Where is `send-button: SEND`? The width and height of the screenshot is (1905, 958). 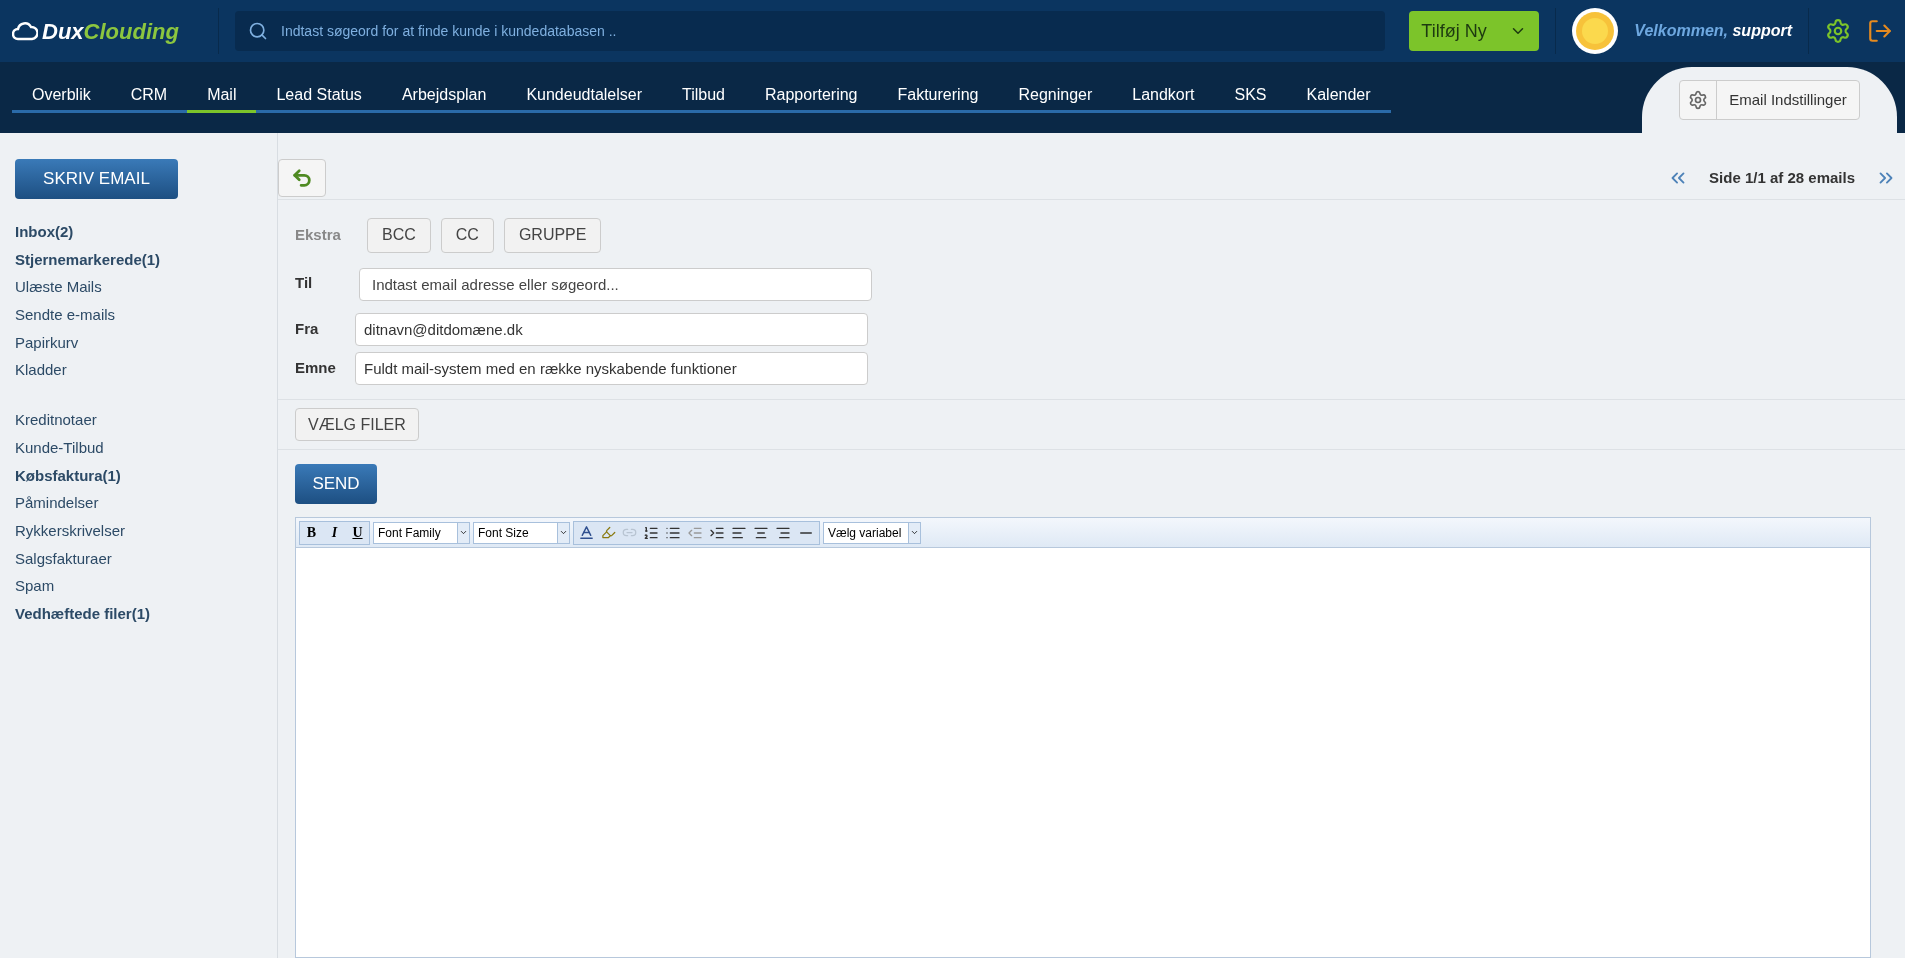 send-button: SEND is located at coordinates (336, 484).